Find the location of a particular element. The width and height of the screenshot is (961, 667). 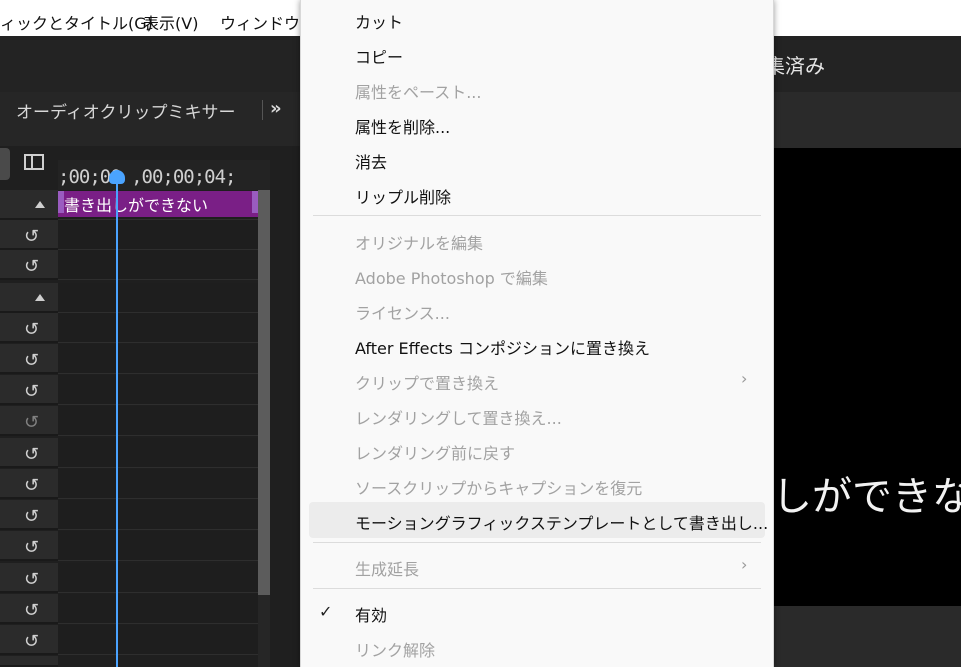

menu-item-clear: 消去 is located at coordinates (371, 161).